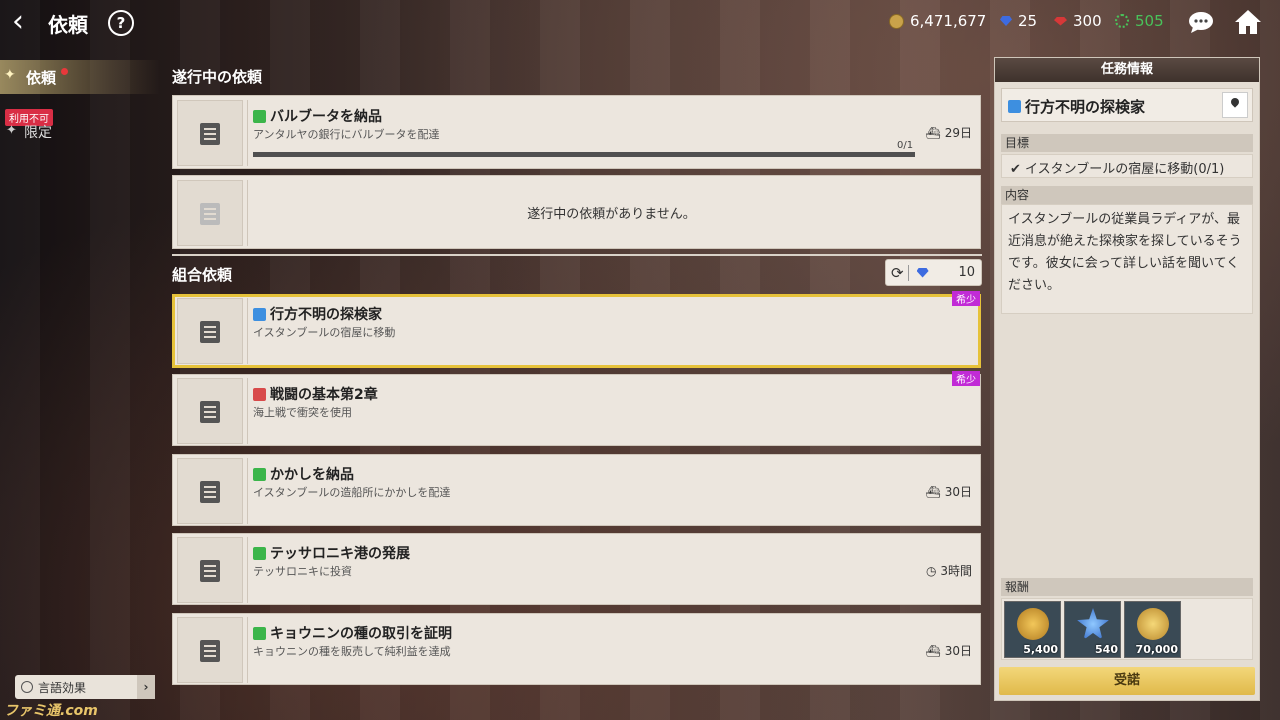 This screenshot has width=1280, height=720. Describe the element at coordinates (1139, 21) in the screenshot. I see `green-currency: 505` at that location.